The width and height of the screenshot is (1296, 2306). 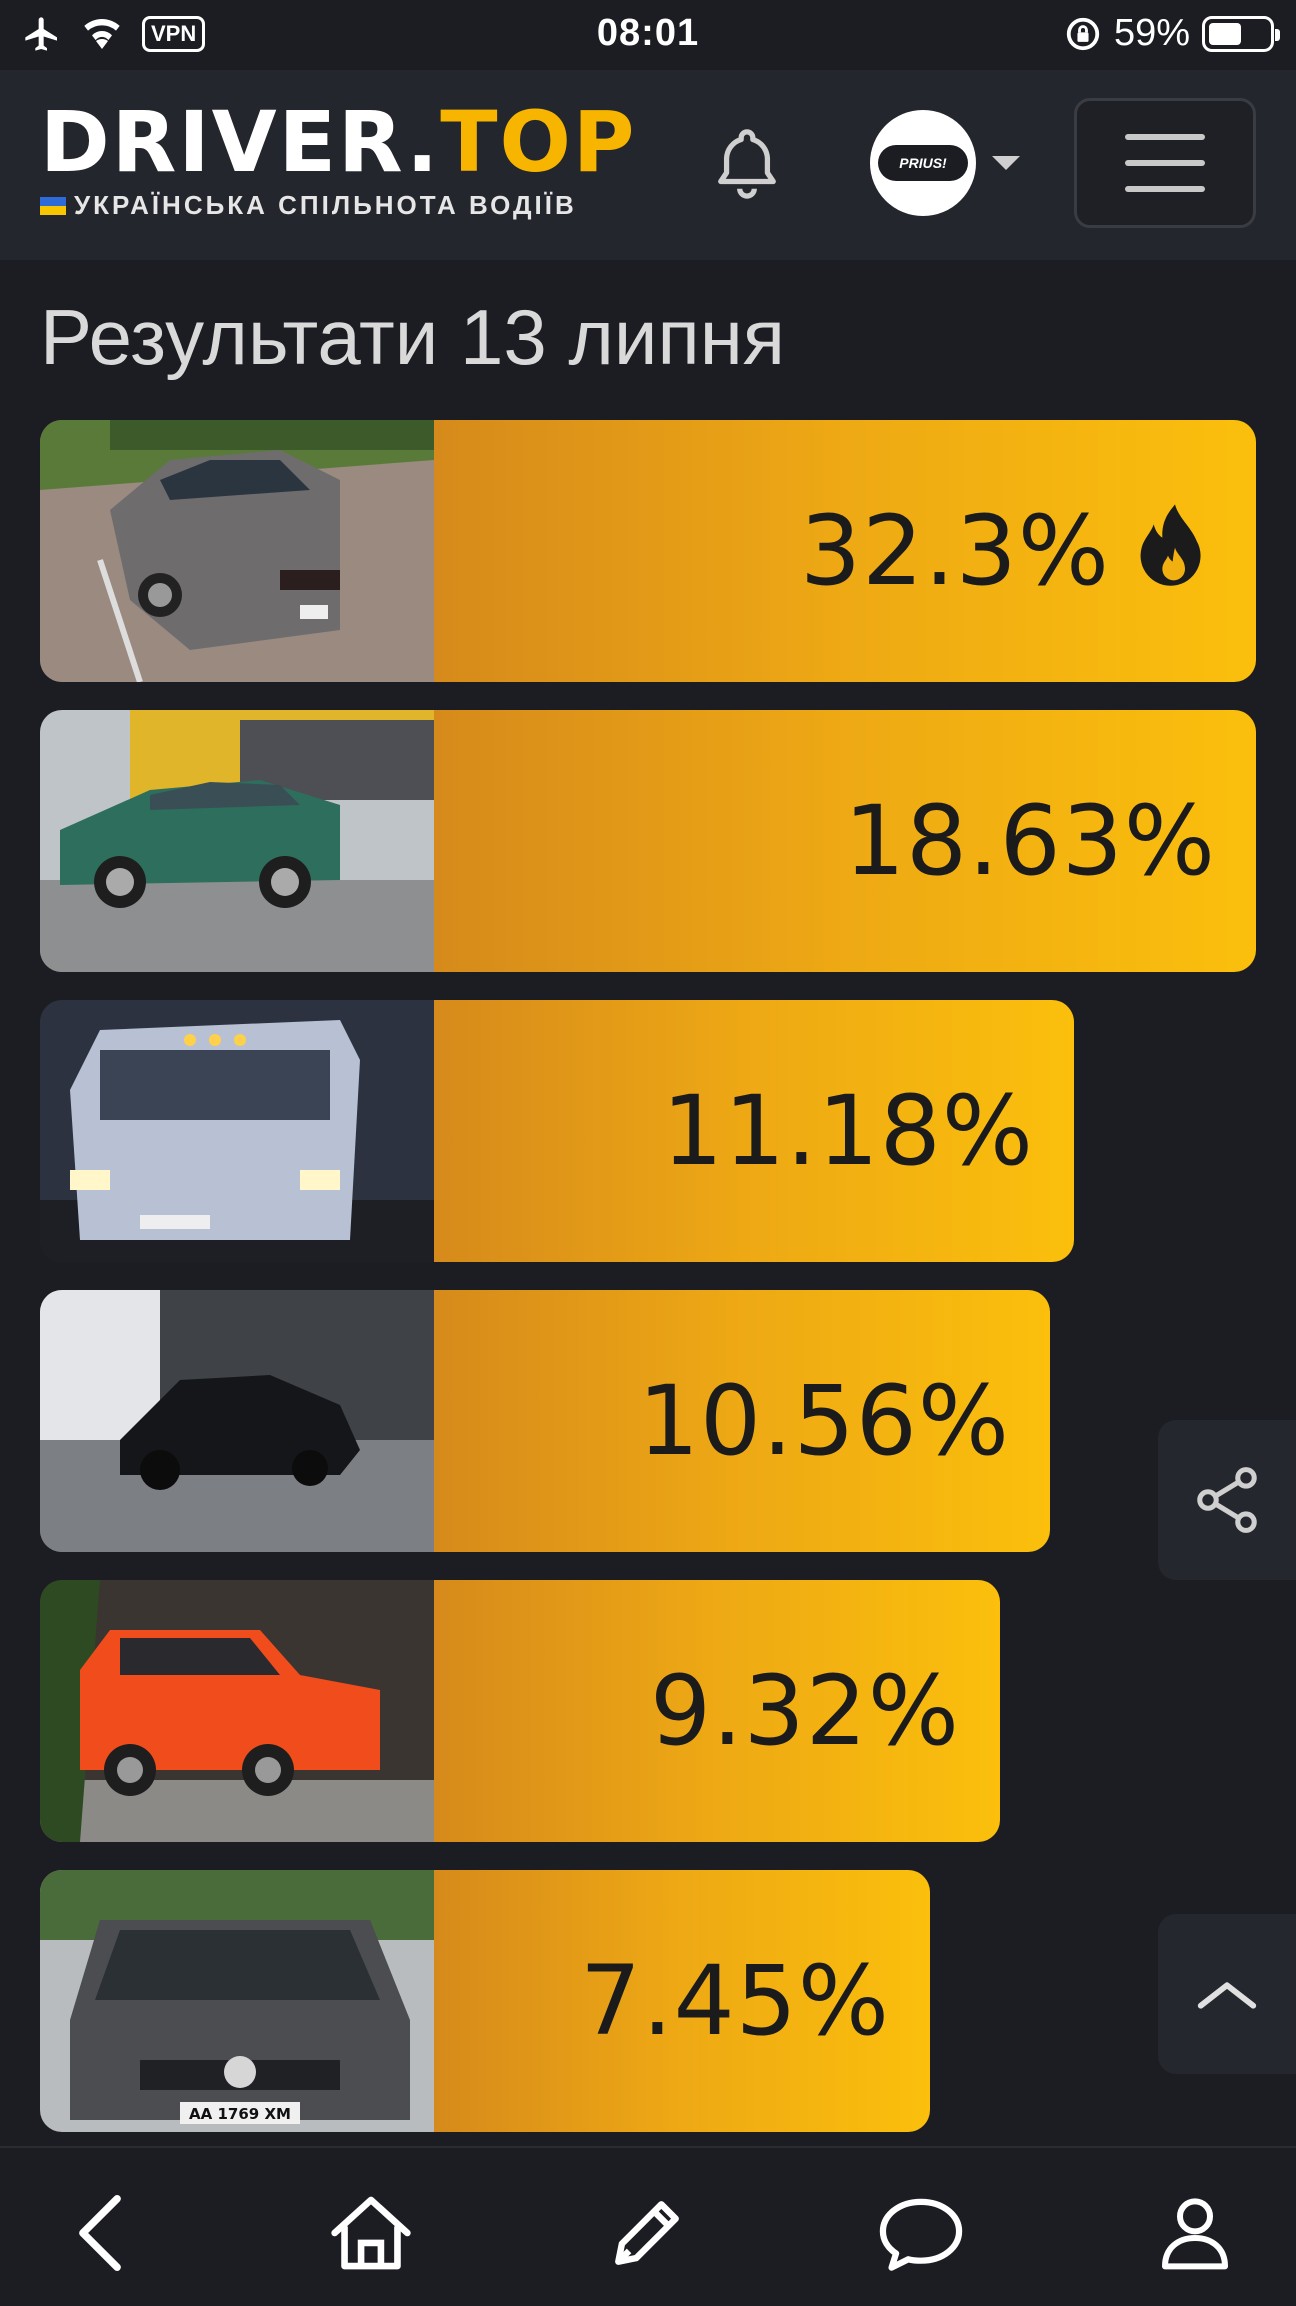 What do you see at coordinates (747, 164) in the screenshot?
I see `notifications-bell-icon` at bounding box center [747, 164].